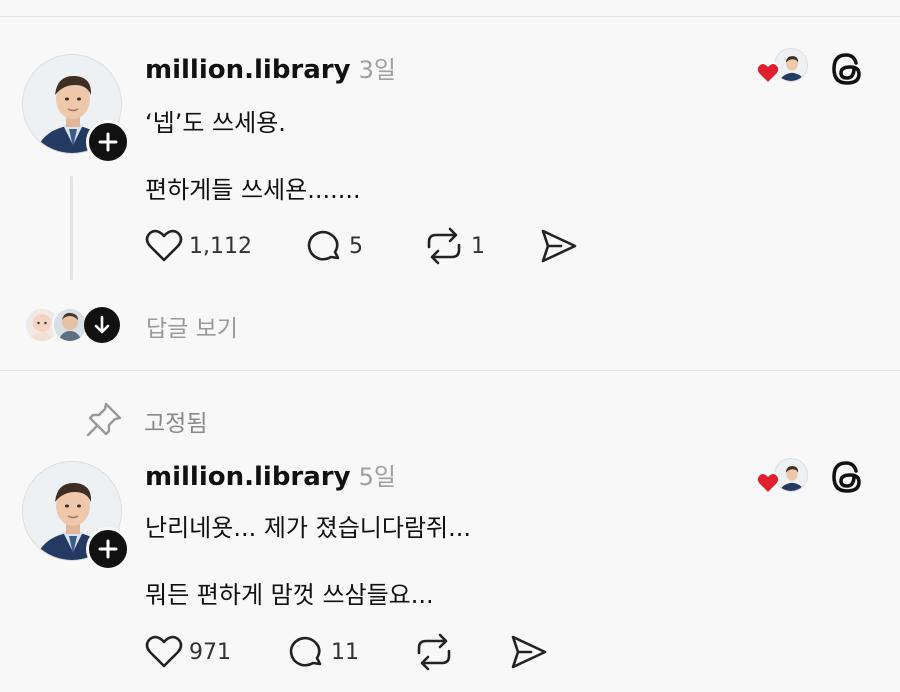 Image resolution: width=900 pixels, height=692 pixels. What do you see at coordinates (377, 477) in the screenshot?
I see `post-time: 5일` at bounding box center [377, 477].